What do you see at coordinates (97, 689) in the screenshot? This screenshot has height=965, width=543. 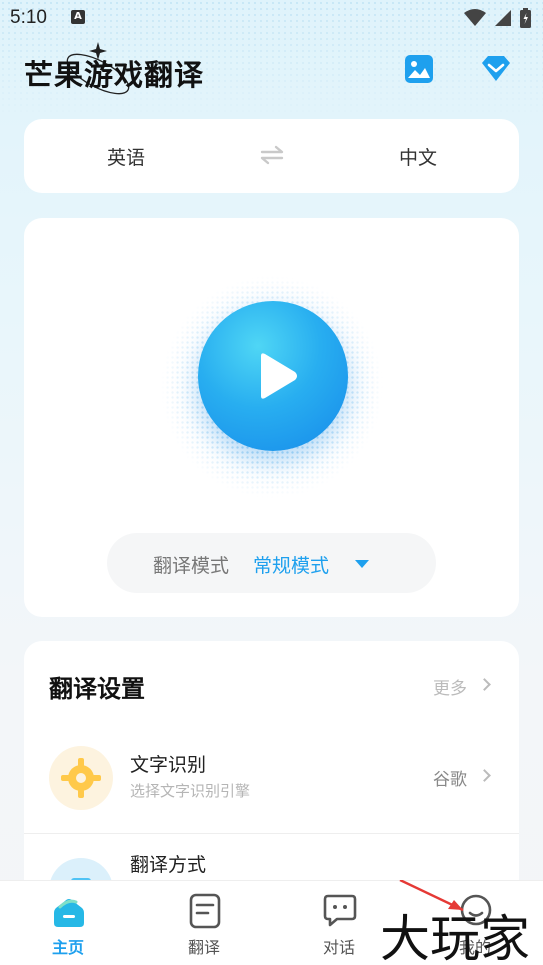 I see `settings-title: 翻译设置` at bounding box center [97, 689].